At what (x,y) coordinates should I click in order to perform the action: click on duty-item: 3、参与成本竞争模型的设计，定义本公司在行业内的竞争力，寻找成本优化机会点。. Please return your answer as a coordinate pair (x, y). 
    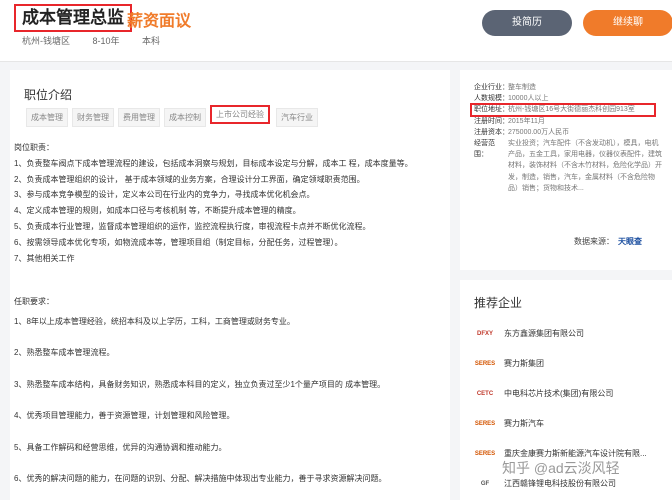
    Looking at the image, I should click on (164, 195).